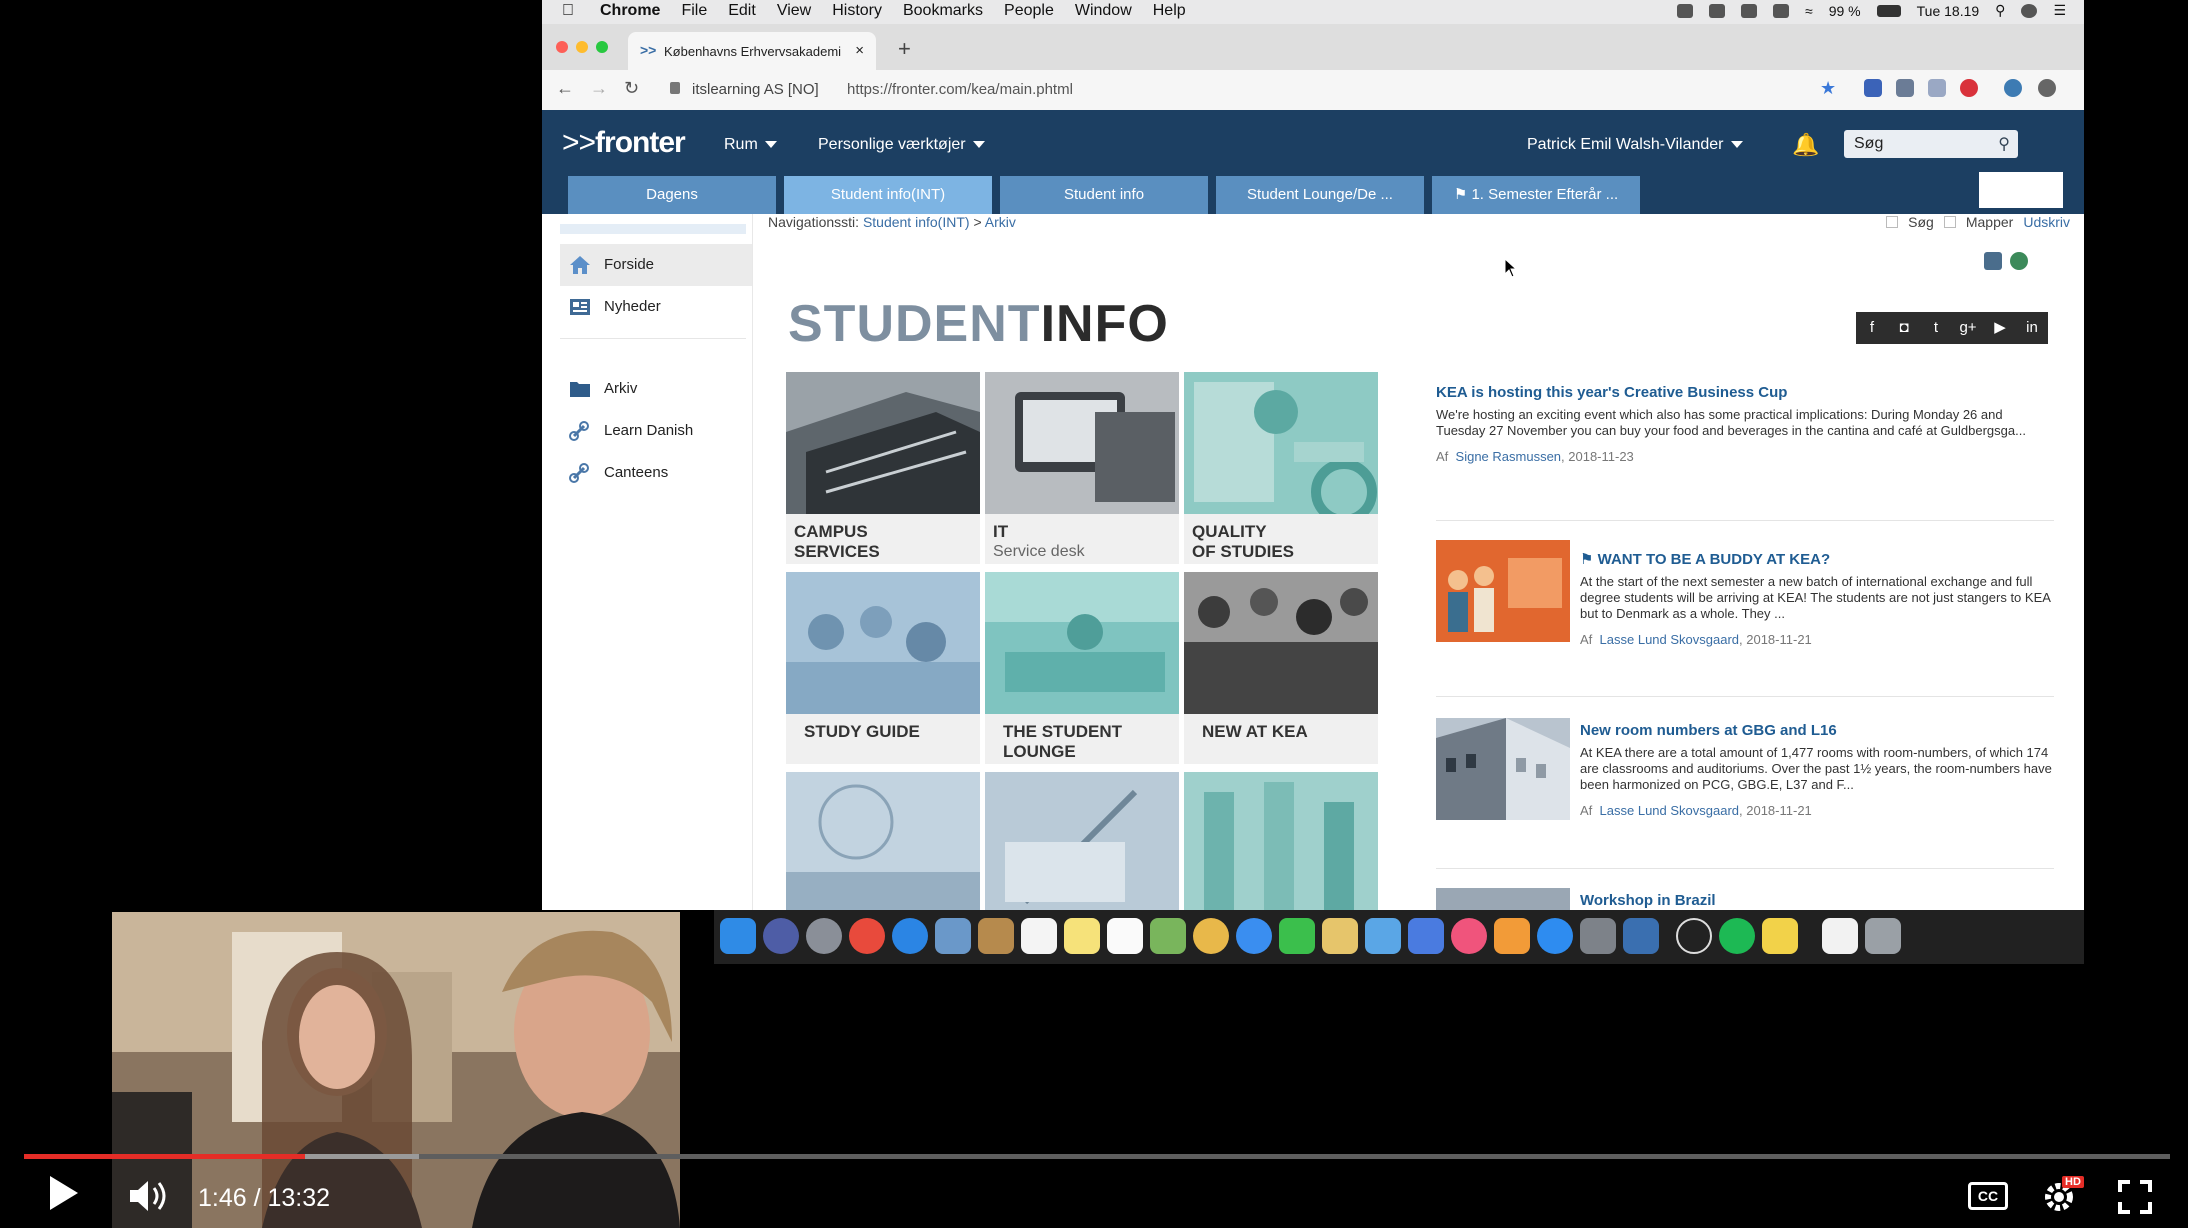 This screenshot has height=1228, width=2188. Describe the element at coordinates (883, 841) in the screenshot. I see `tile-london` at that location.